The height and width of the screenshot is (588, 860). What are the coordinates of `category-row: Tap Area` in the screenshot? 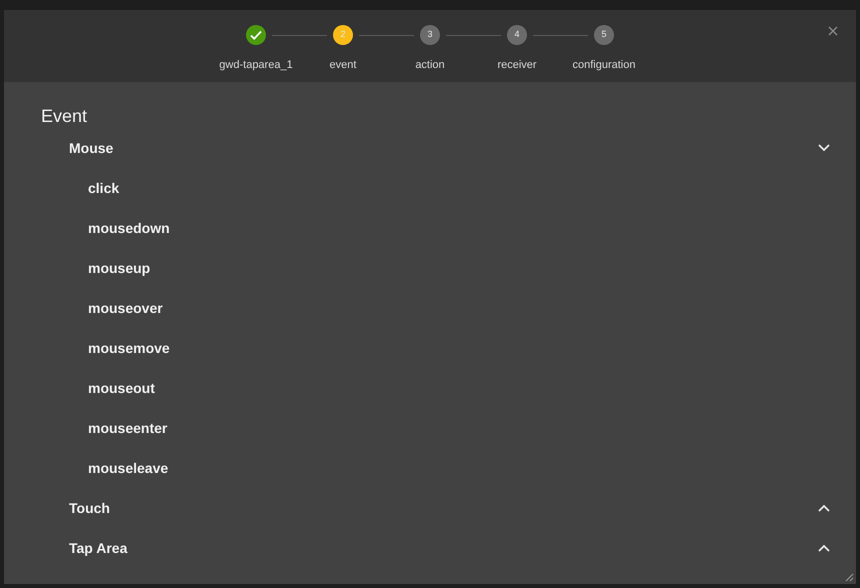 It's located at (435, 548).